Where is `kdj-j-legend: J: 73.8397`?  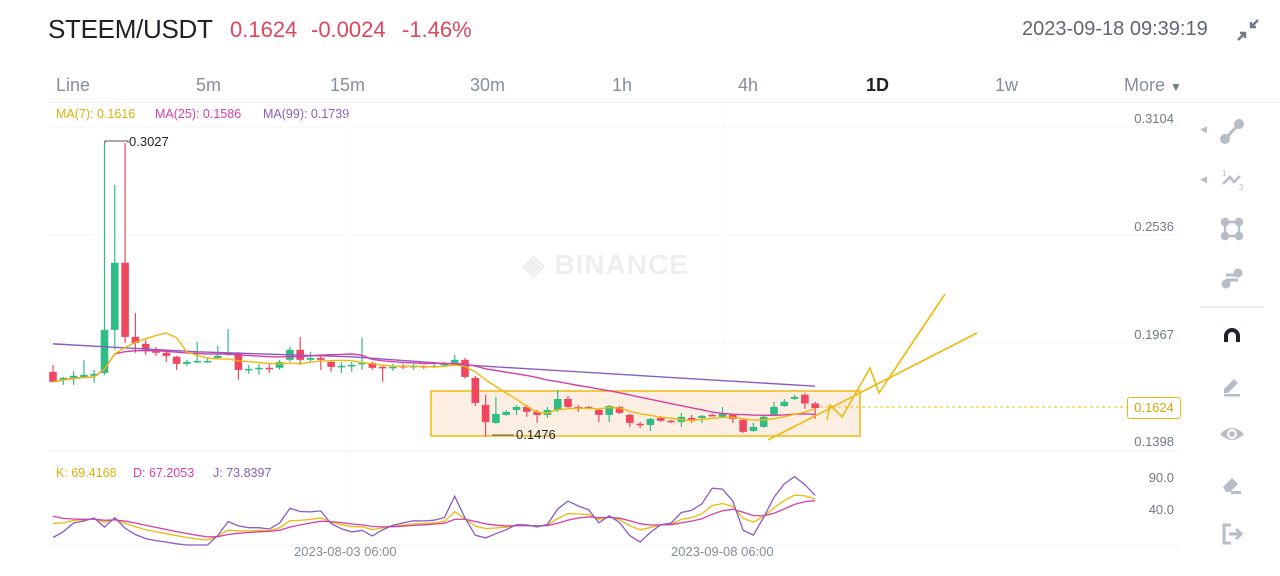
kdj-j-legend: J: 73.8397 is located at coordinates (242, 473).